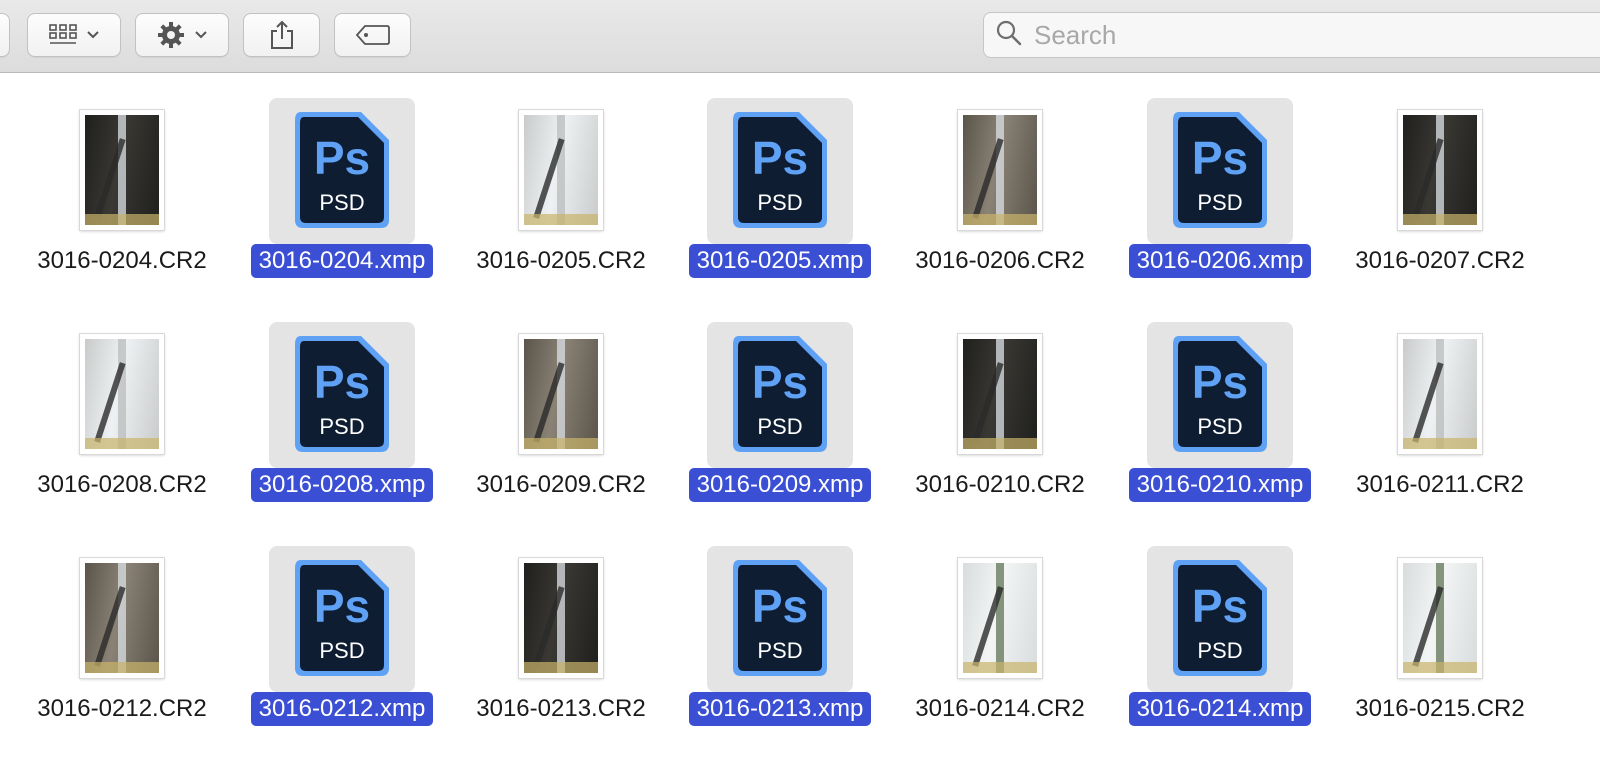  Describe the element at coordinates (171, 35) in the screenshot. I see `gear-icon` at that location.